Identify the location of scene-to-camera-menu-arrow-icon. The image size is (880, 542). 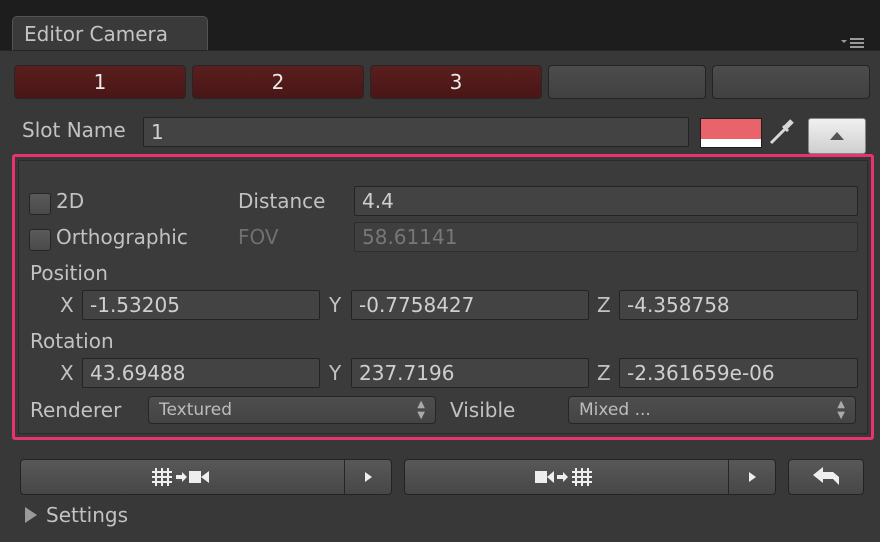
(368, 477).